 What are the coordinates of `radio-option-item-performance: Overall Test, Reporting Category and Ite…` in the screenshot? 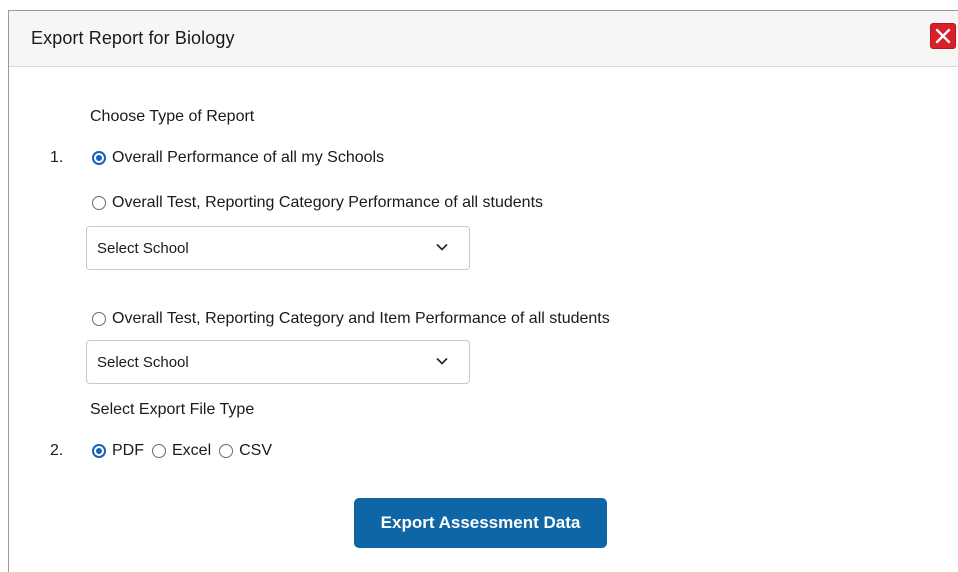 It's located at (351, 319).